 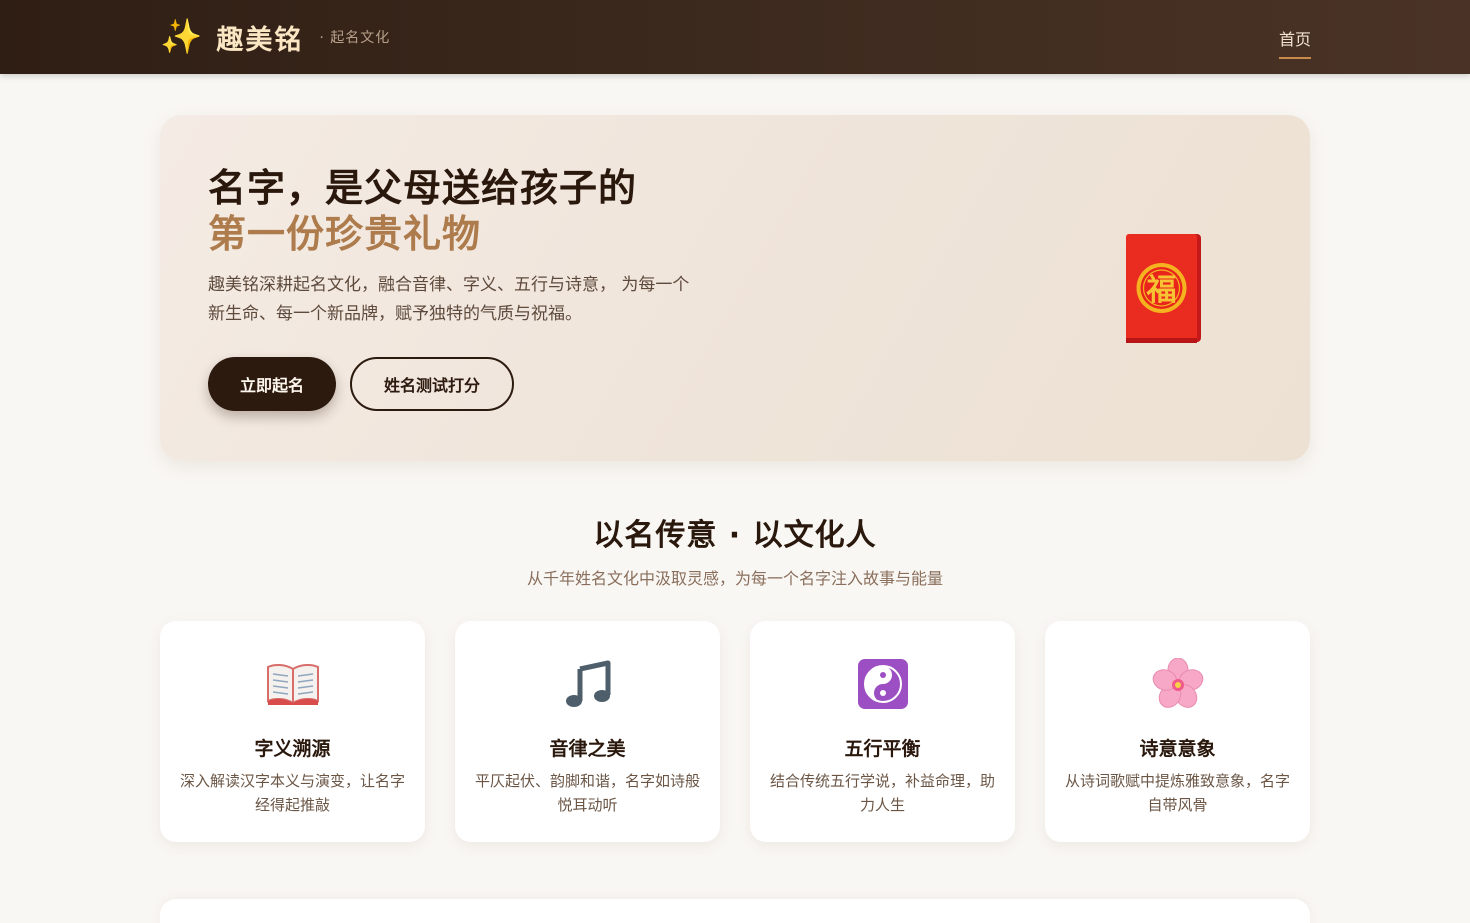 I want to click on music-note-icon, so click(x=587, y=684).